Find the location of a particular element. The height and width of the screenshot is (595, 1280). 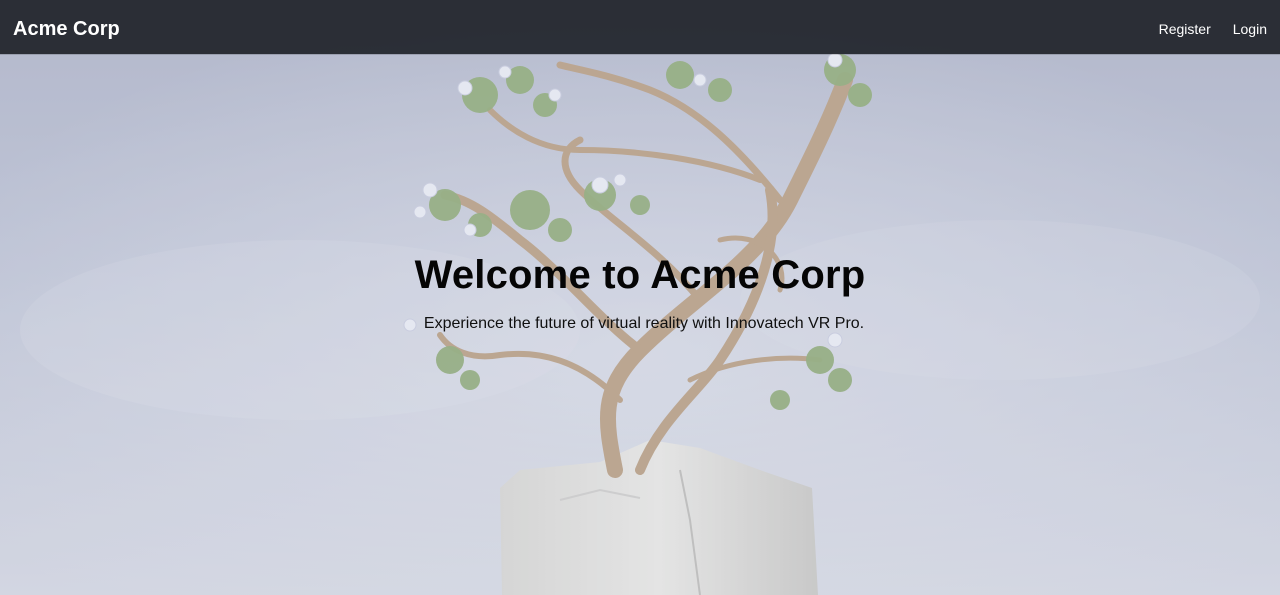

top-navbar: Acme Corp Register Login is located at coordinates (640, 27).